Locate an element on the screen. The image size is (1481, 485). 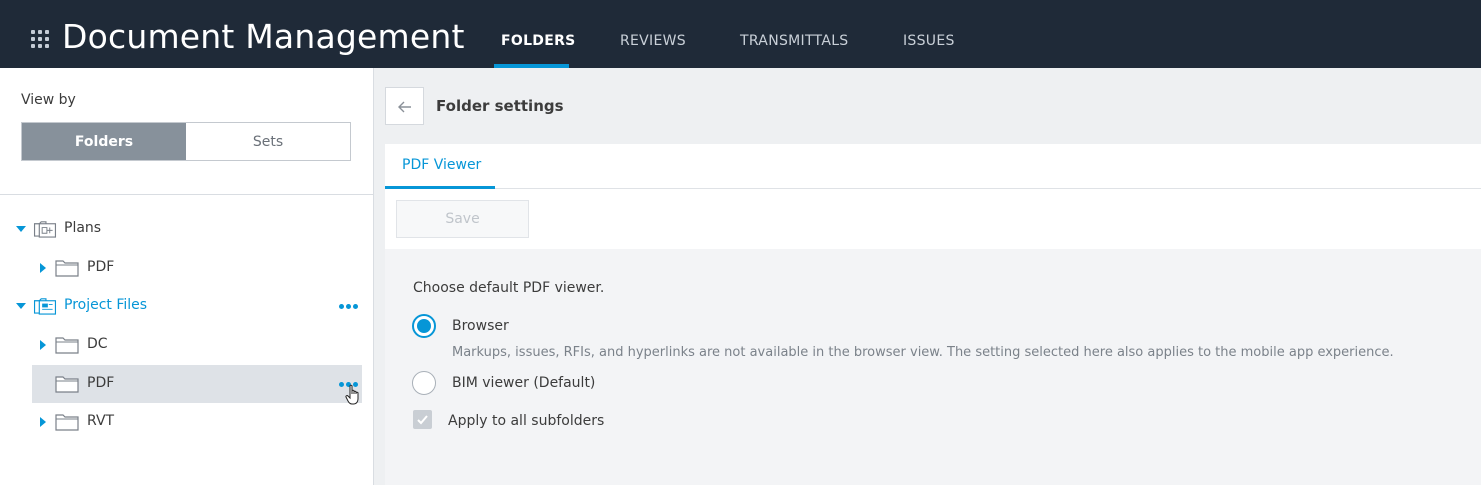
apply-all-label: Apply to all subfolders is located at coordinates (526, 421).